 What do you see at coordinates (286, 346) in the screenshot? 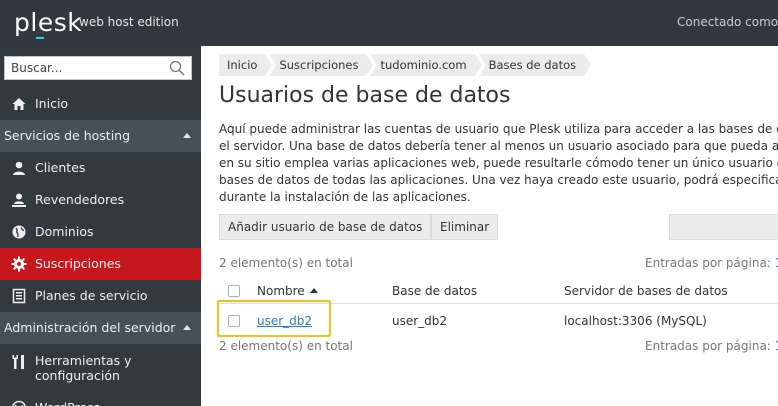
I see `items-count-bottom: 2 elemento(s) en total` at bounding box center [286, 346].